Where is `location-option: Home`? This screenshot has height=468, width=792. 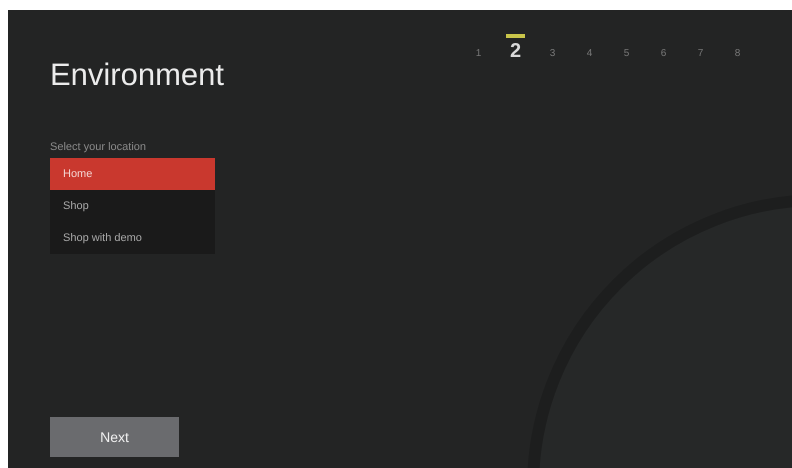
location-option: Home is located at coordinates (132, 174).